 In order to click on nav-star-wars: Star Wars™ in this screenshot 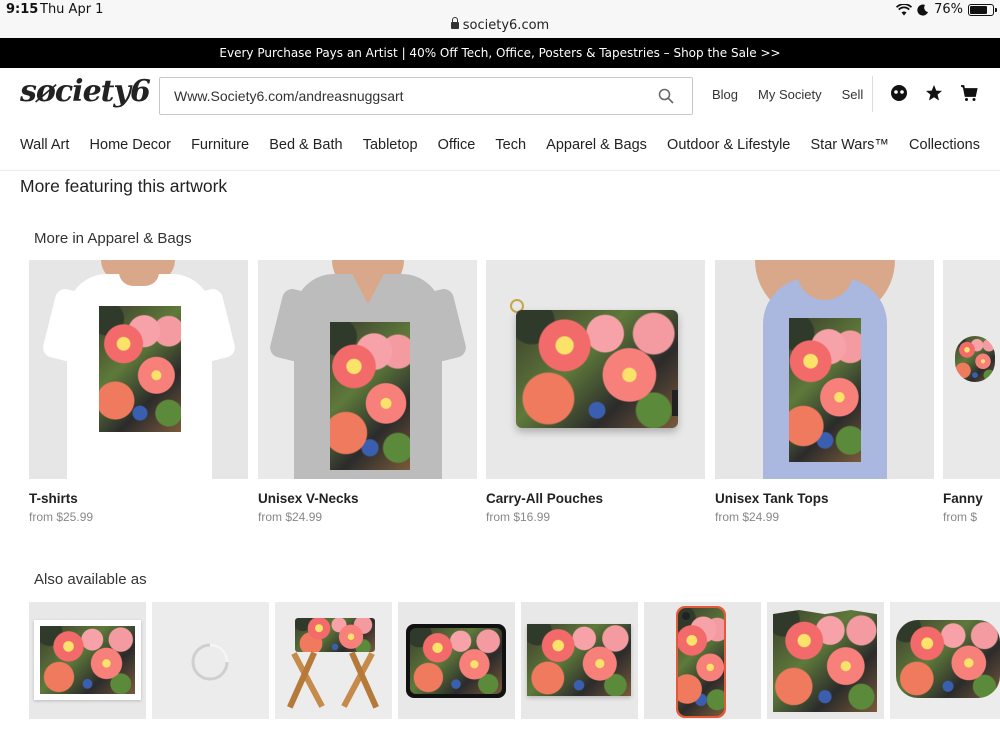, I will do `click(850, 145)`.